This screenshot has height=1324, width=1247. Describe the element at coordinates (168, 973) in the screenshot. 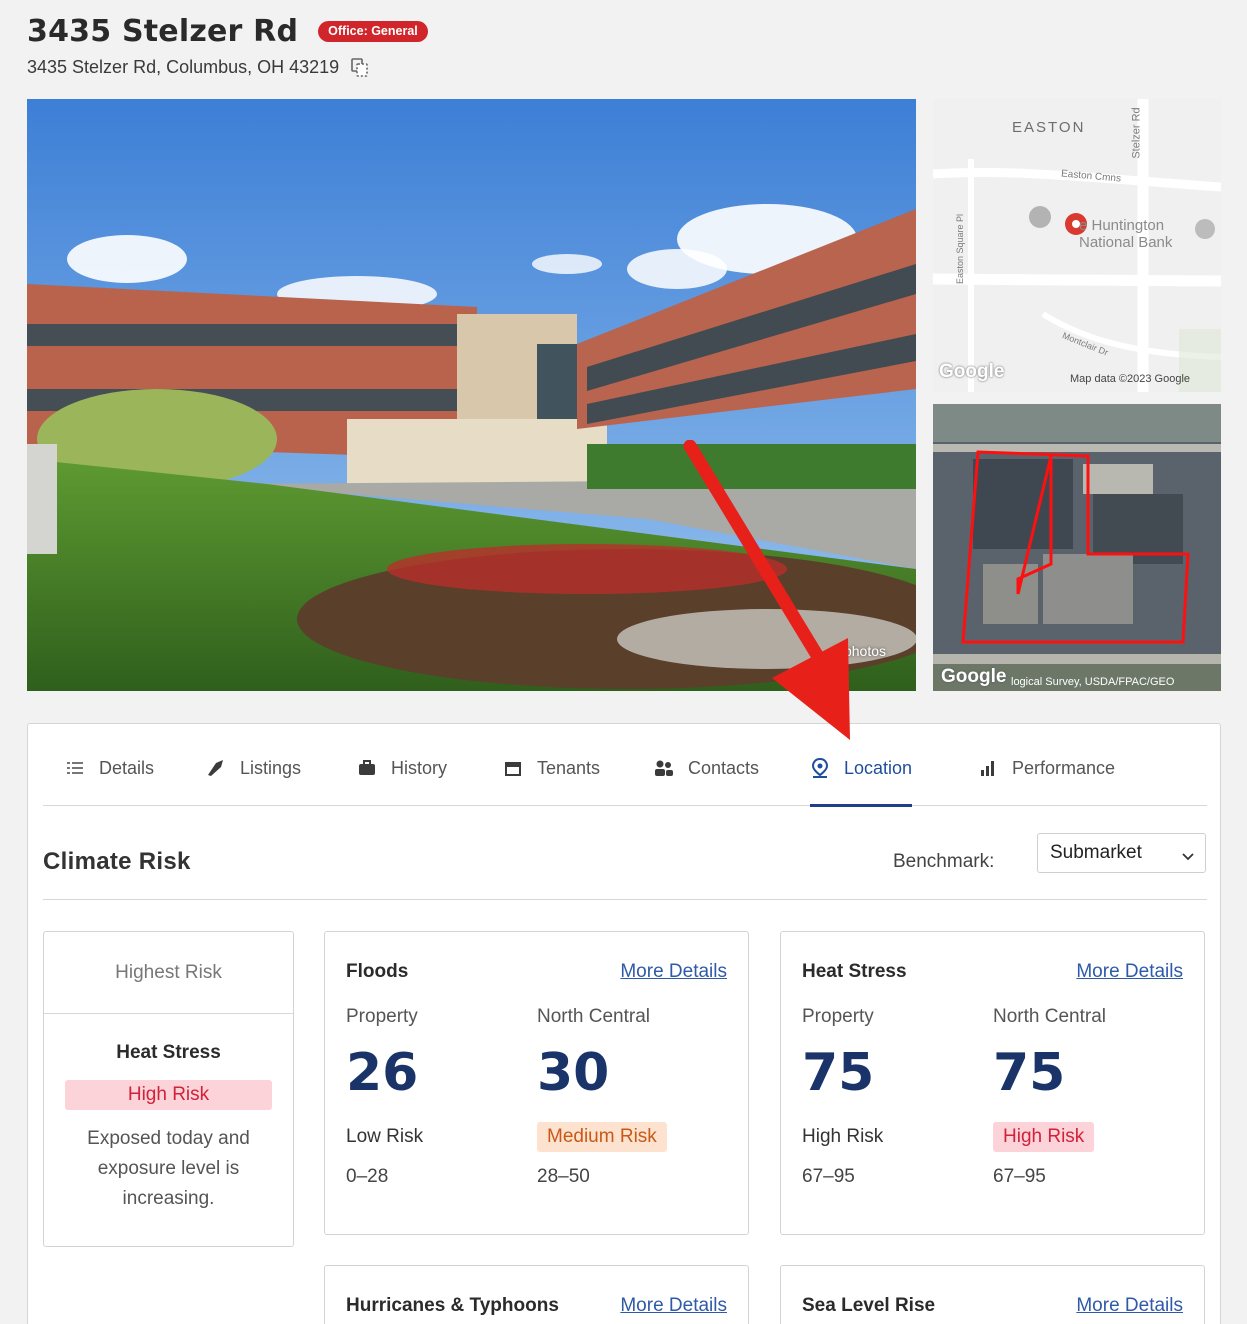

I see `highest-risk-heading: Highest Risk` at that location.